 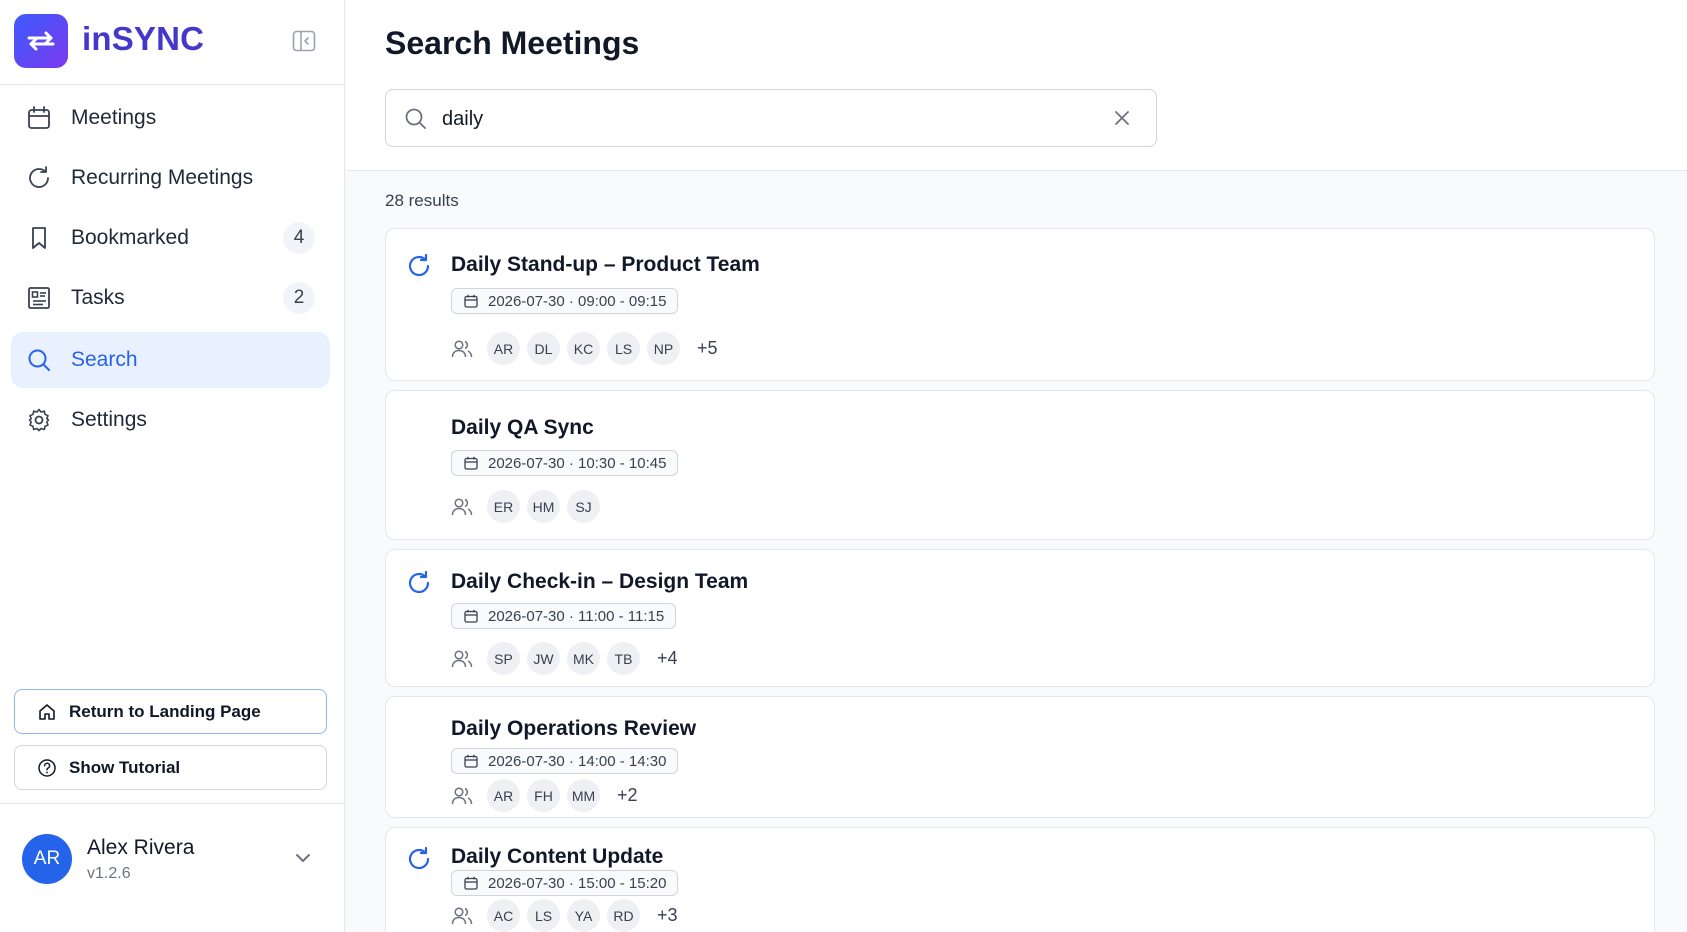 I want to click on meeting-datetime: 2026-07-30 · 09:00 - 09:15, so click(x=565, y=301).